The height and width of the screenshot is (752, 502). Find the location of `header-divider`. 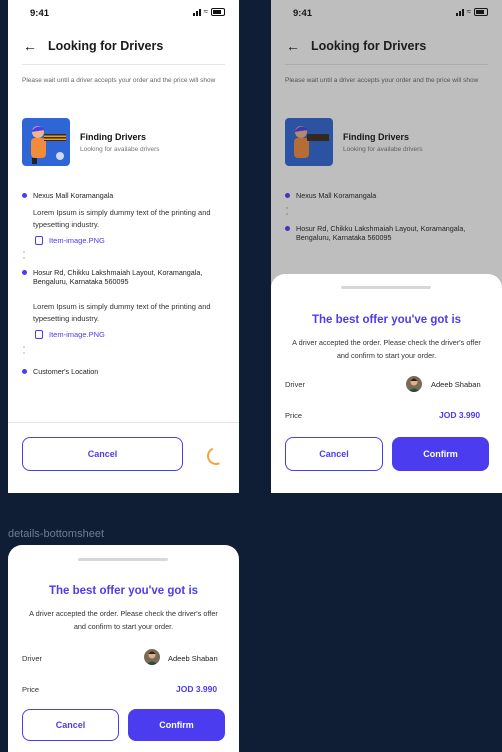

header-divider is located at coordinates (123, 64).